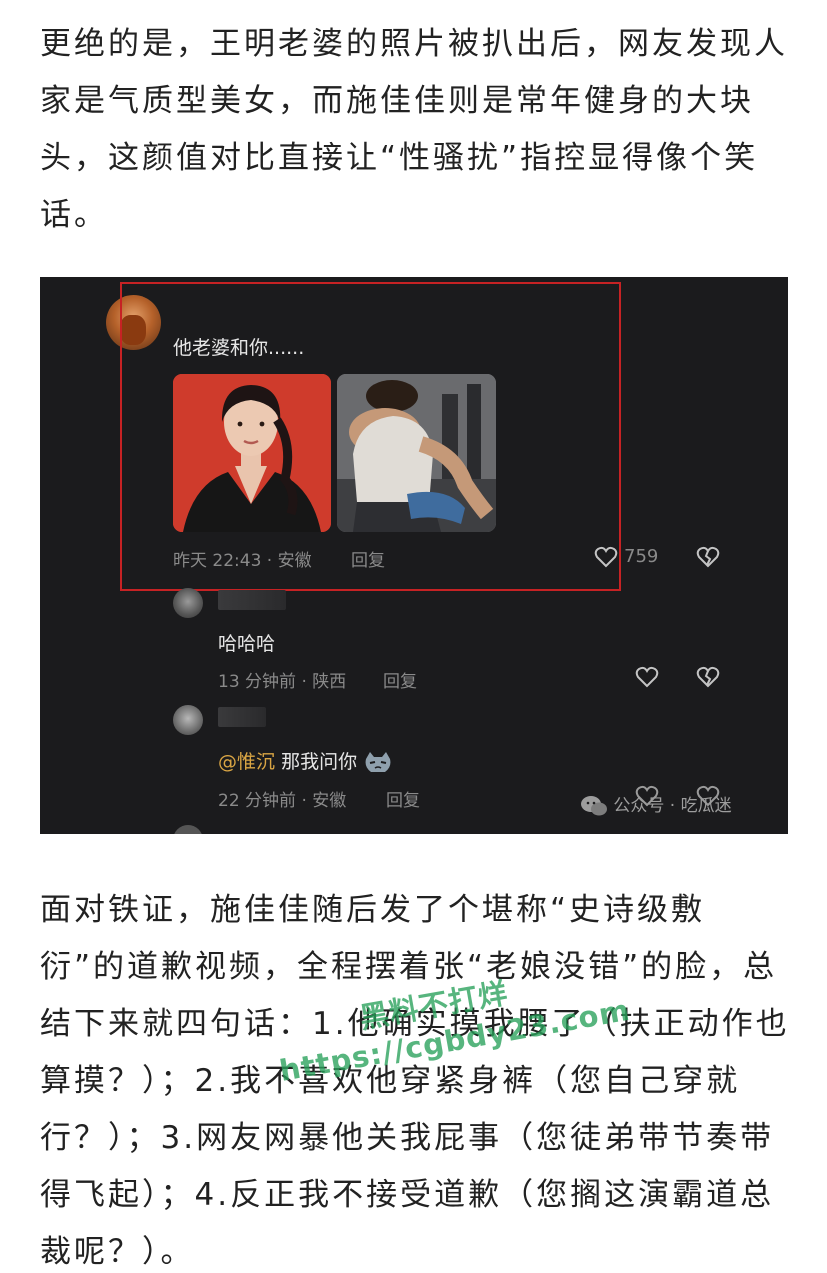  What do you see at coordinates (672, 806) in the screenshot?
I see `wechat-source-text: 公众号 · 吃瓜迷` at bounding box center [672, 806].